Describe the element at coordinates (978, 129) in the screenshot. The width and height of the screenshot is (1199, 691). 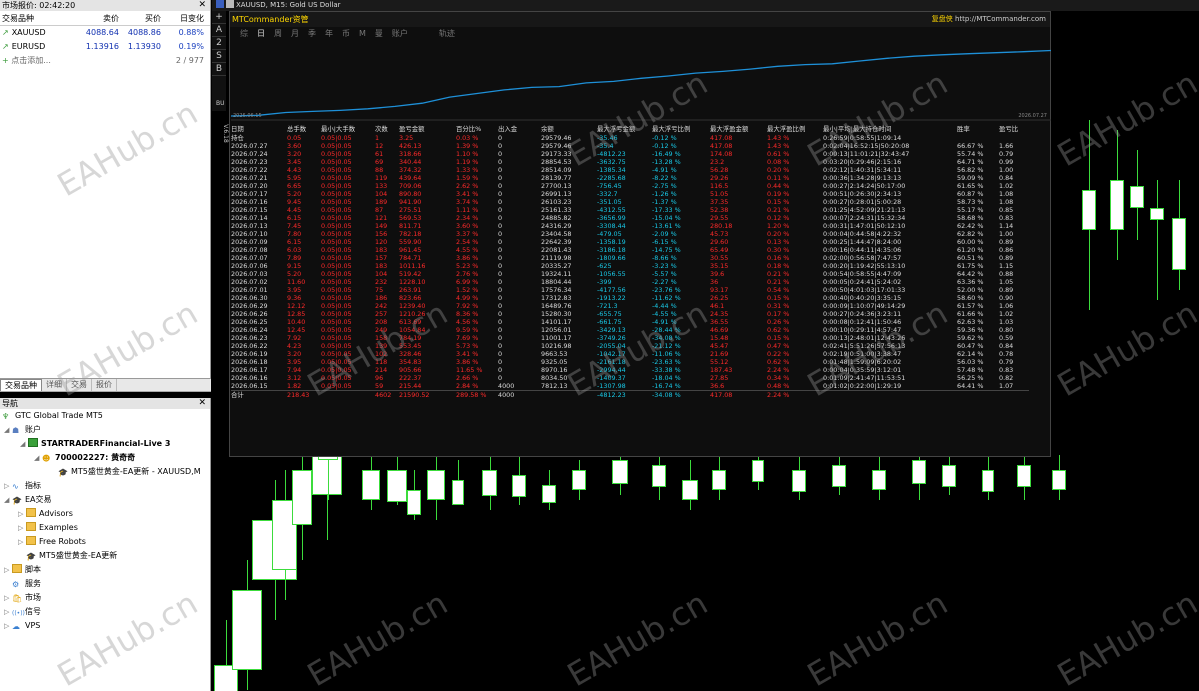
I see `col-header: 胜率` at that location.